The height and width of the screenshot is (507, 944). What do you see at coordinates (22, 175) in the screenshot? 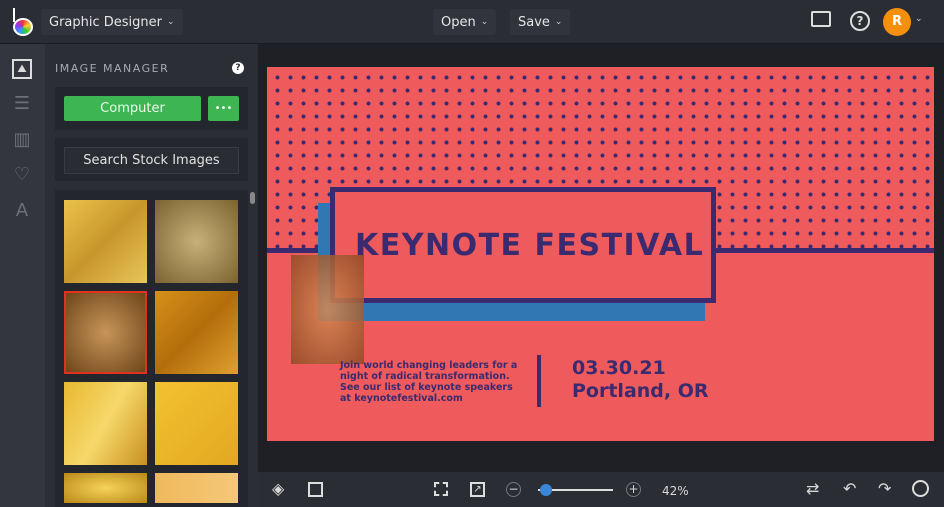
I see `heart-icon: ♡` at bounding box center [22, 175].